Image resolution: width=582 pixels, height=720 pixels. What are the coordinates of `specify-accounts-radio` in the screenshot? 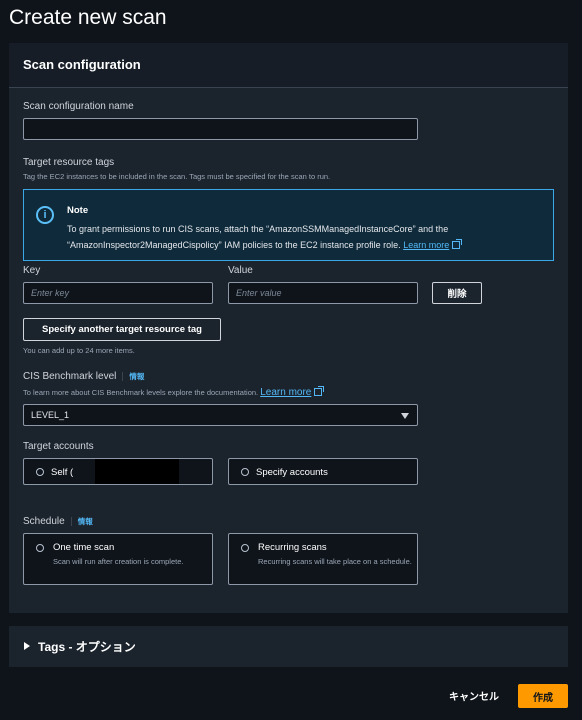 It's located at (245, 472).